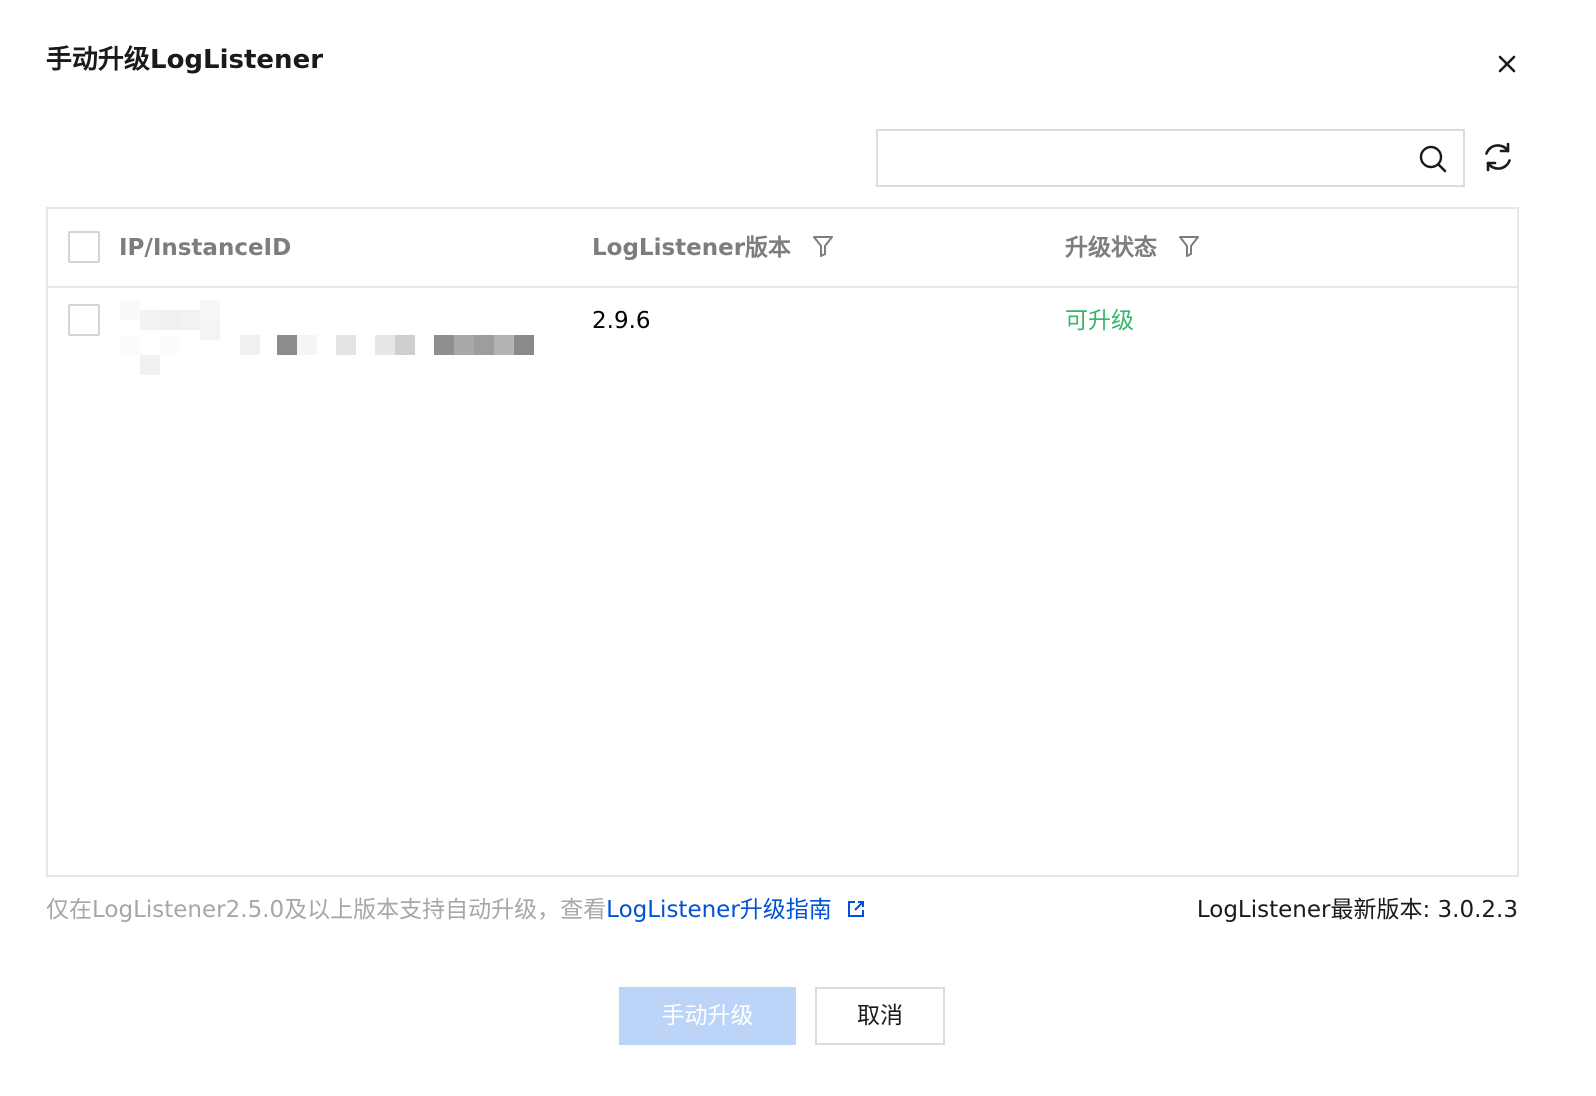 This screenshot has width=1596, height=1096. I want to click on row-checkbox, so click(84, 320).